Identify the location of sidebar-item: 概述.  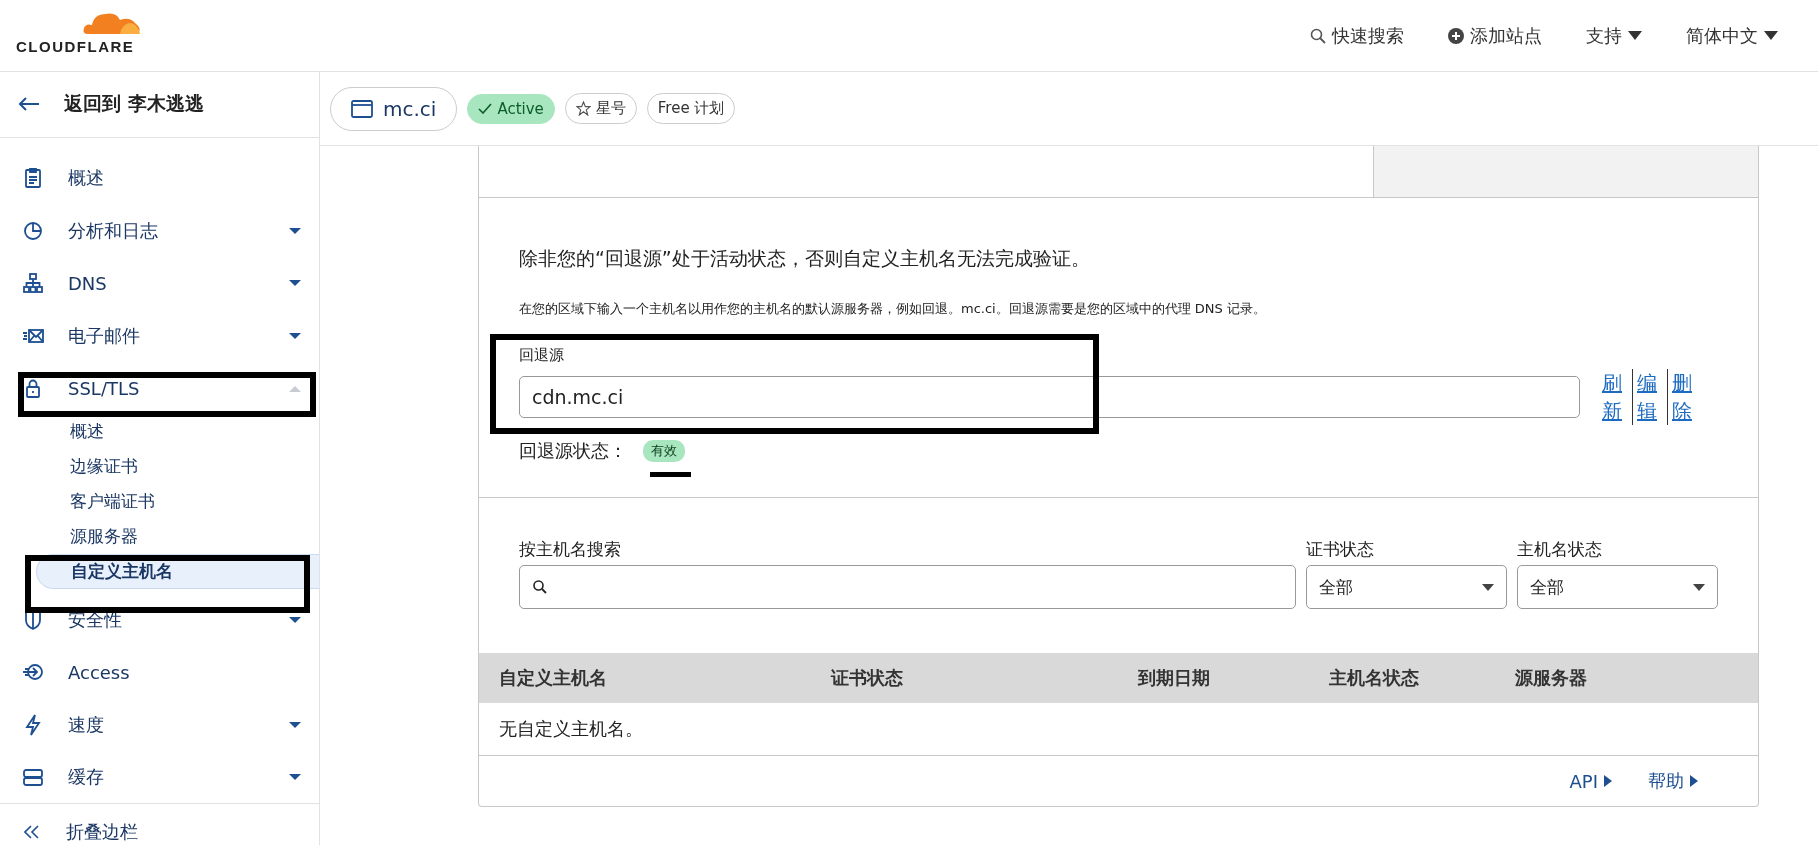
(159, 178).